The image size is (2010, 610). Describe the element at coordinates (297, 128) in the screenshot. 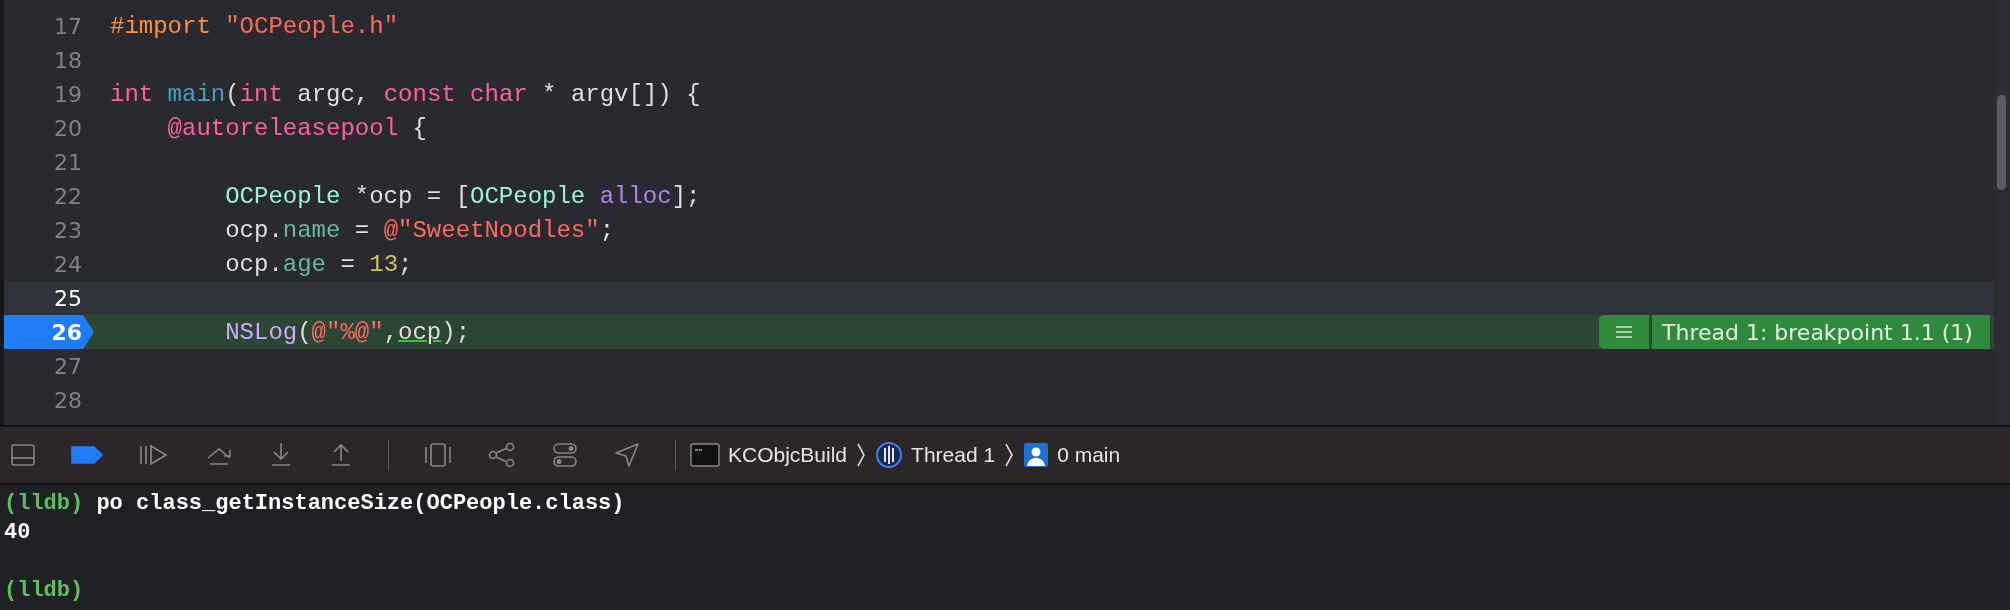

I see `code-text: @autoreleasepool {` at that location.